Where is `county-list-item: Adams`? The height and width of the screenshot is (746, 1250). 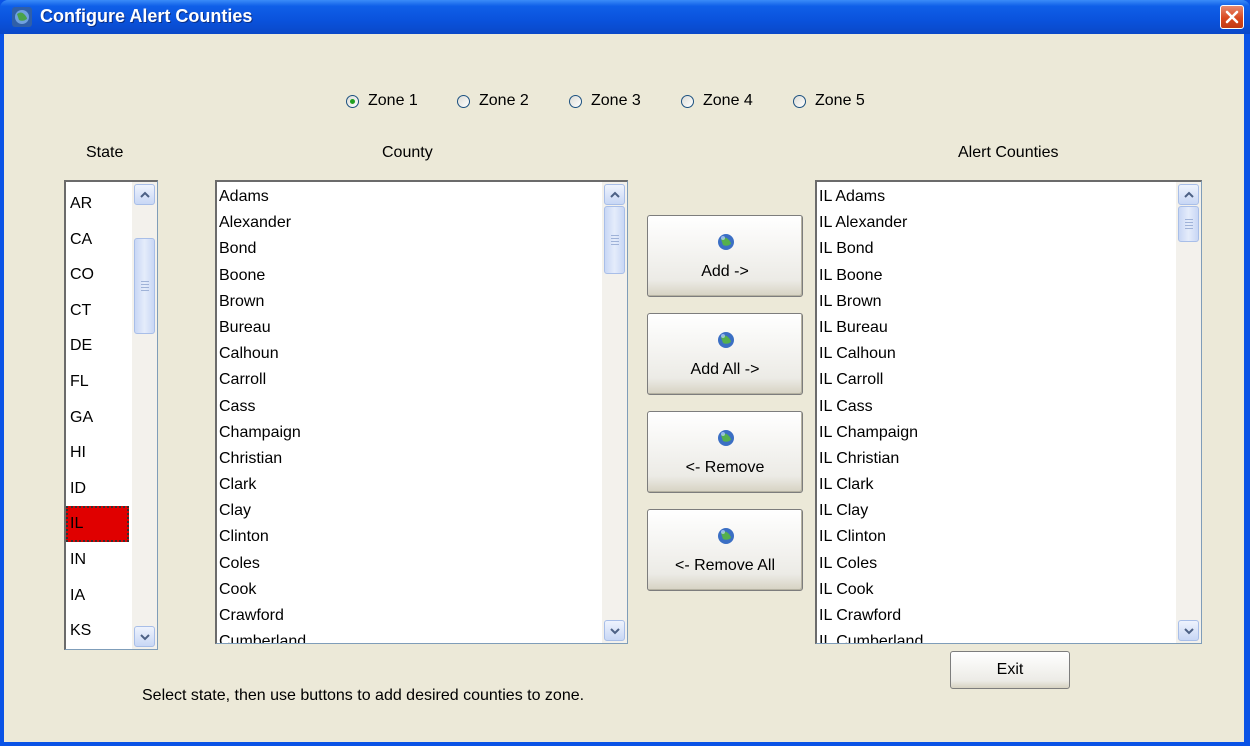 county-list-item: Adams is located at coordinates (409, 197).